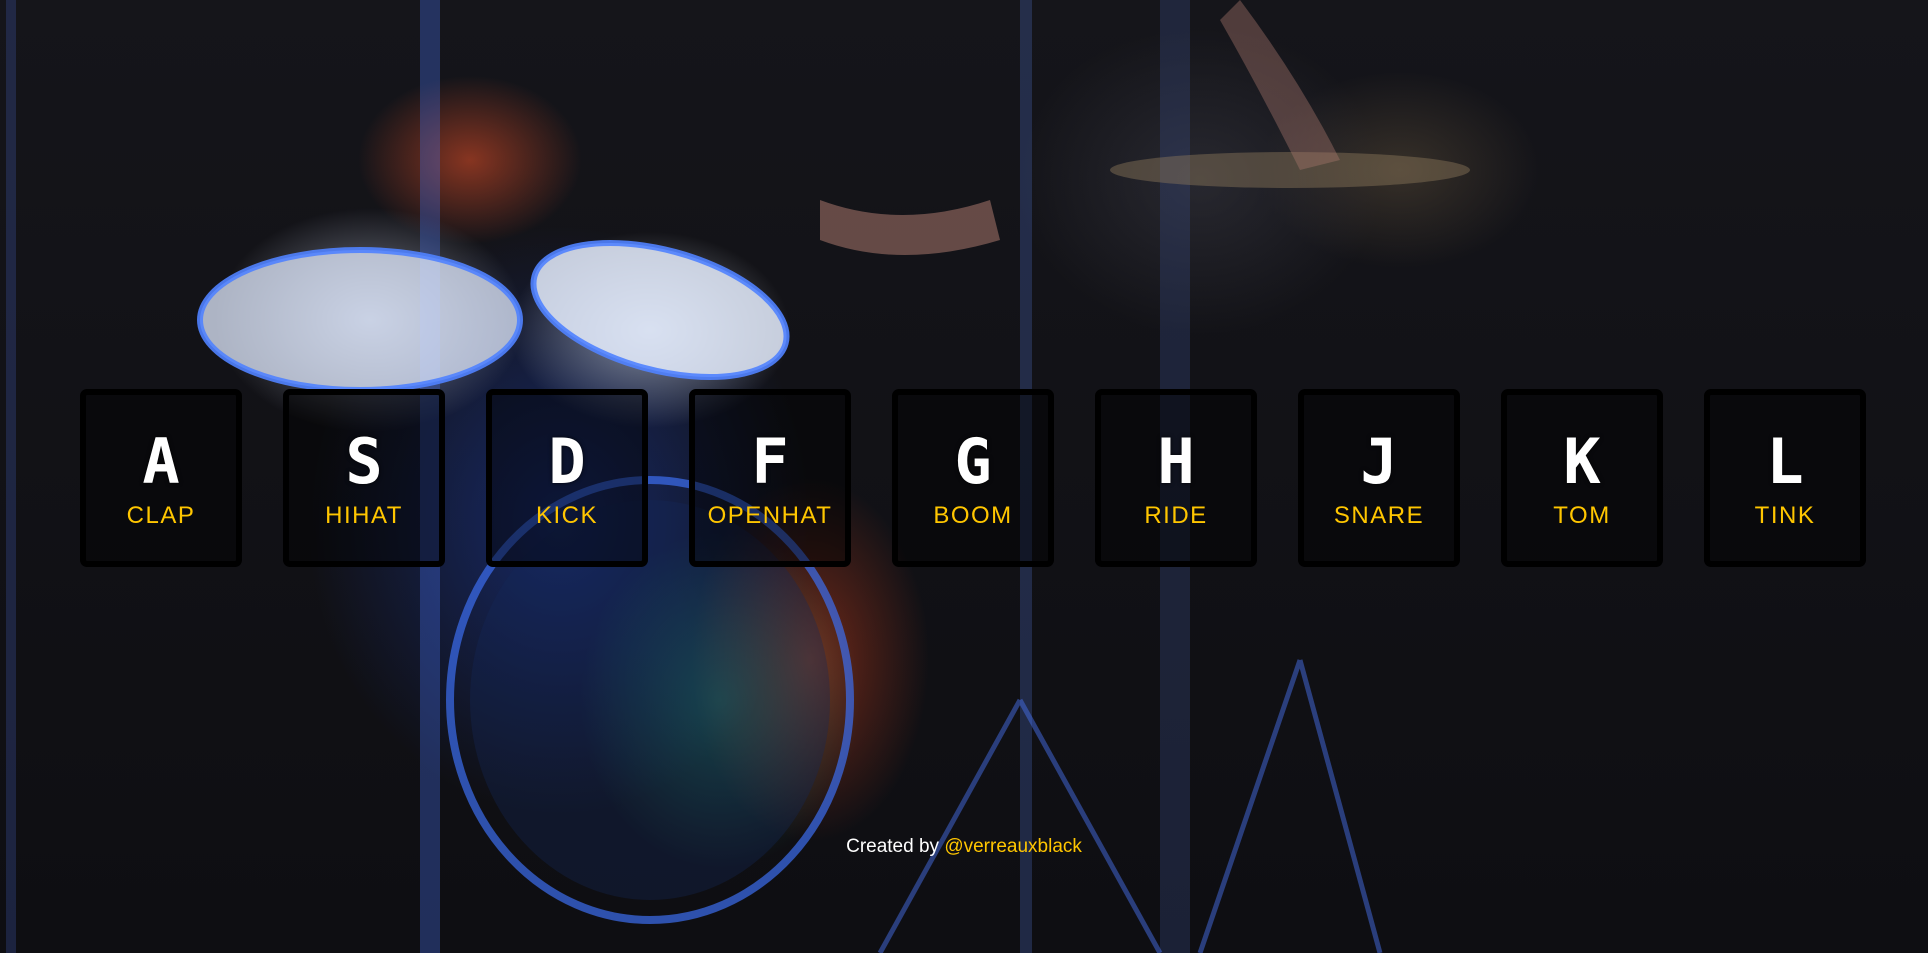 Image resolution: width=1928 pixels, height=953 pixels. I want to click on key-sound-label: HIHAT, so click(364, 515).